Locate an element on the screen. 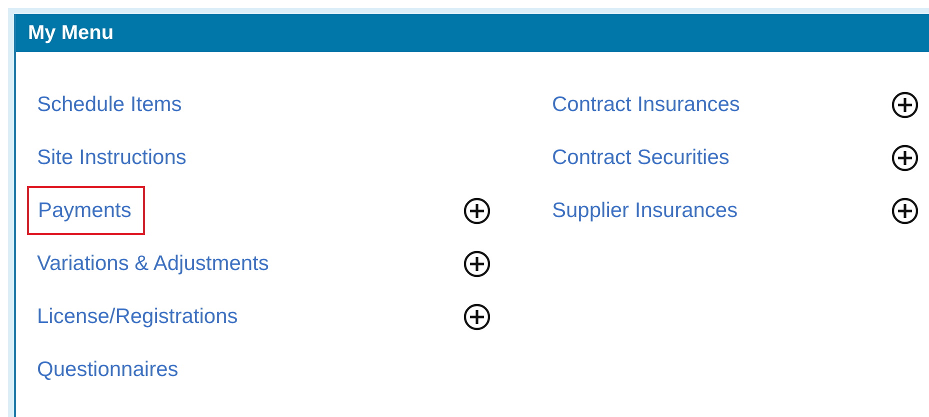 Image resolution: width=929 pixels, height=417 pixels. menu-link: Site Instructions is located at coordinates (111, 157).